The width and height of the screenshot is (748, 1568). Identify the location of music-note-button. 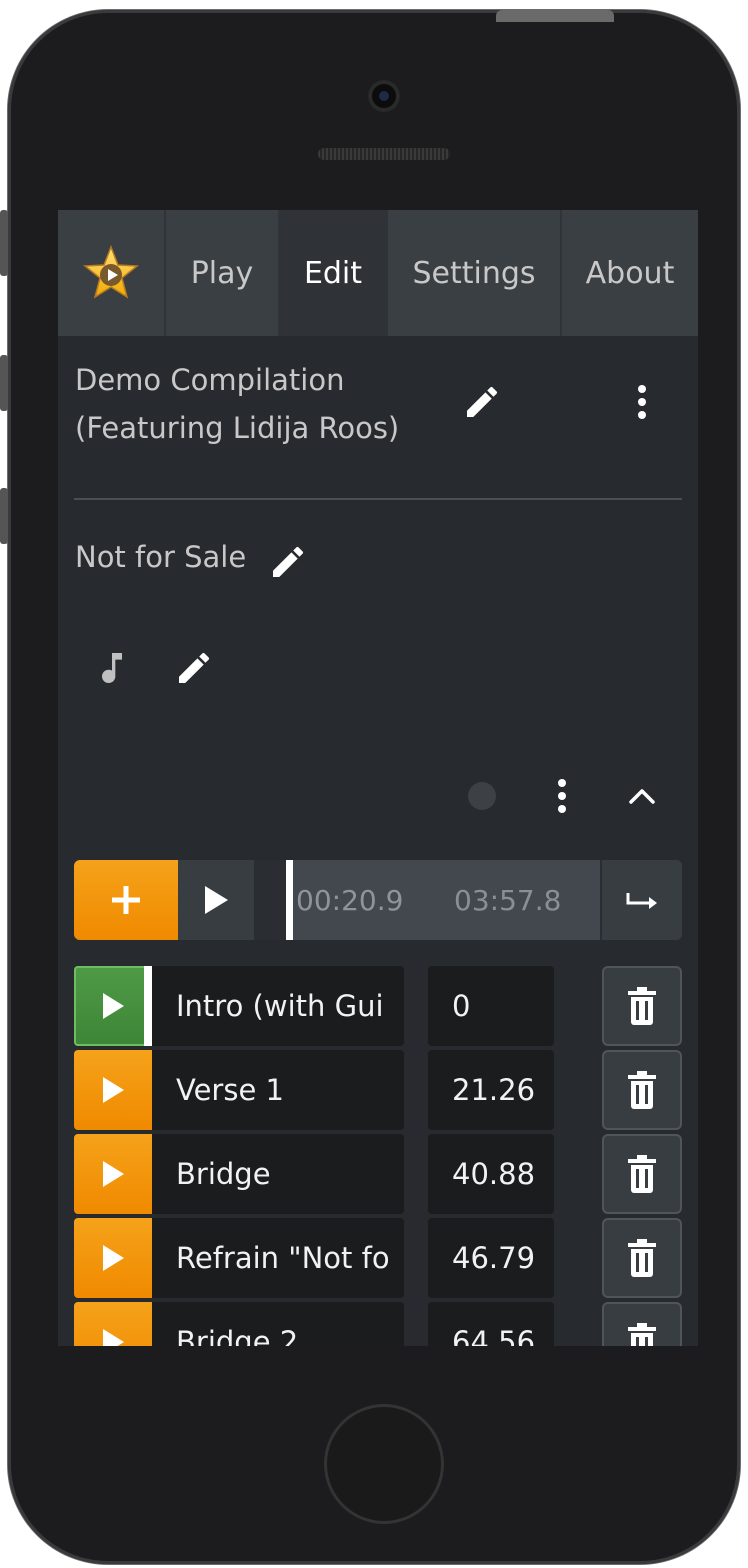
(112, 668).